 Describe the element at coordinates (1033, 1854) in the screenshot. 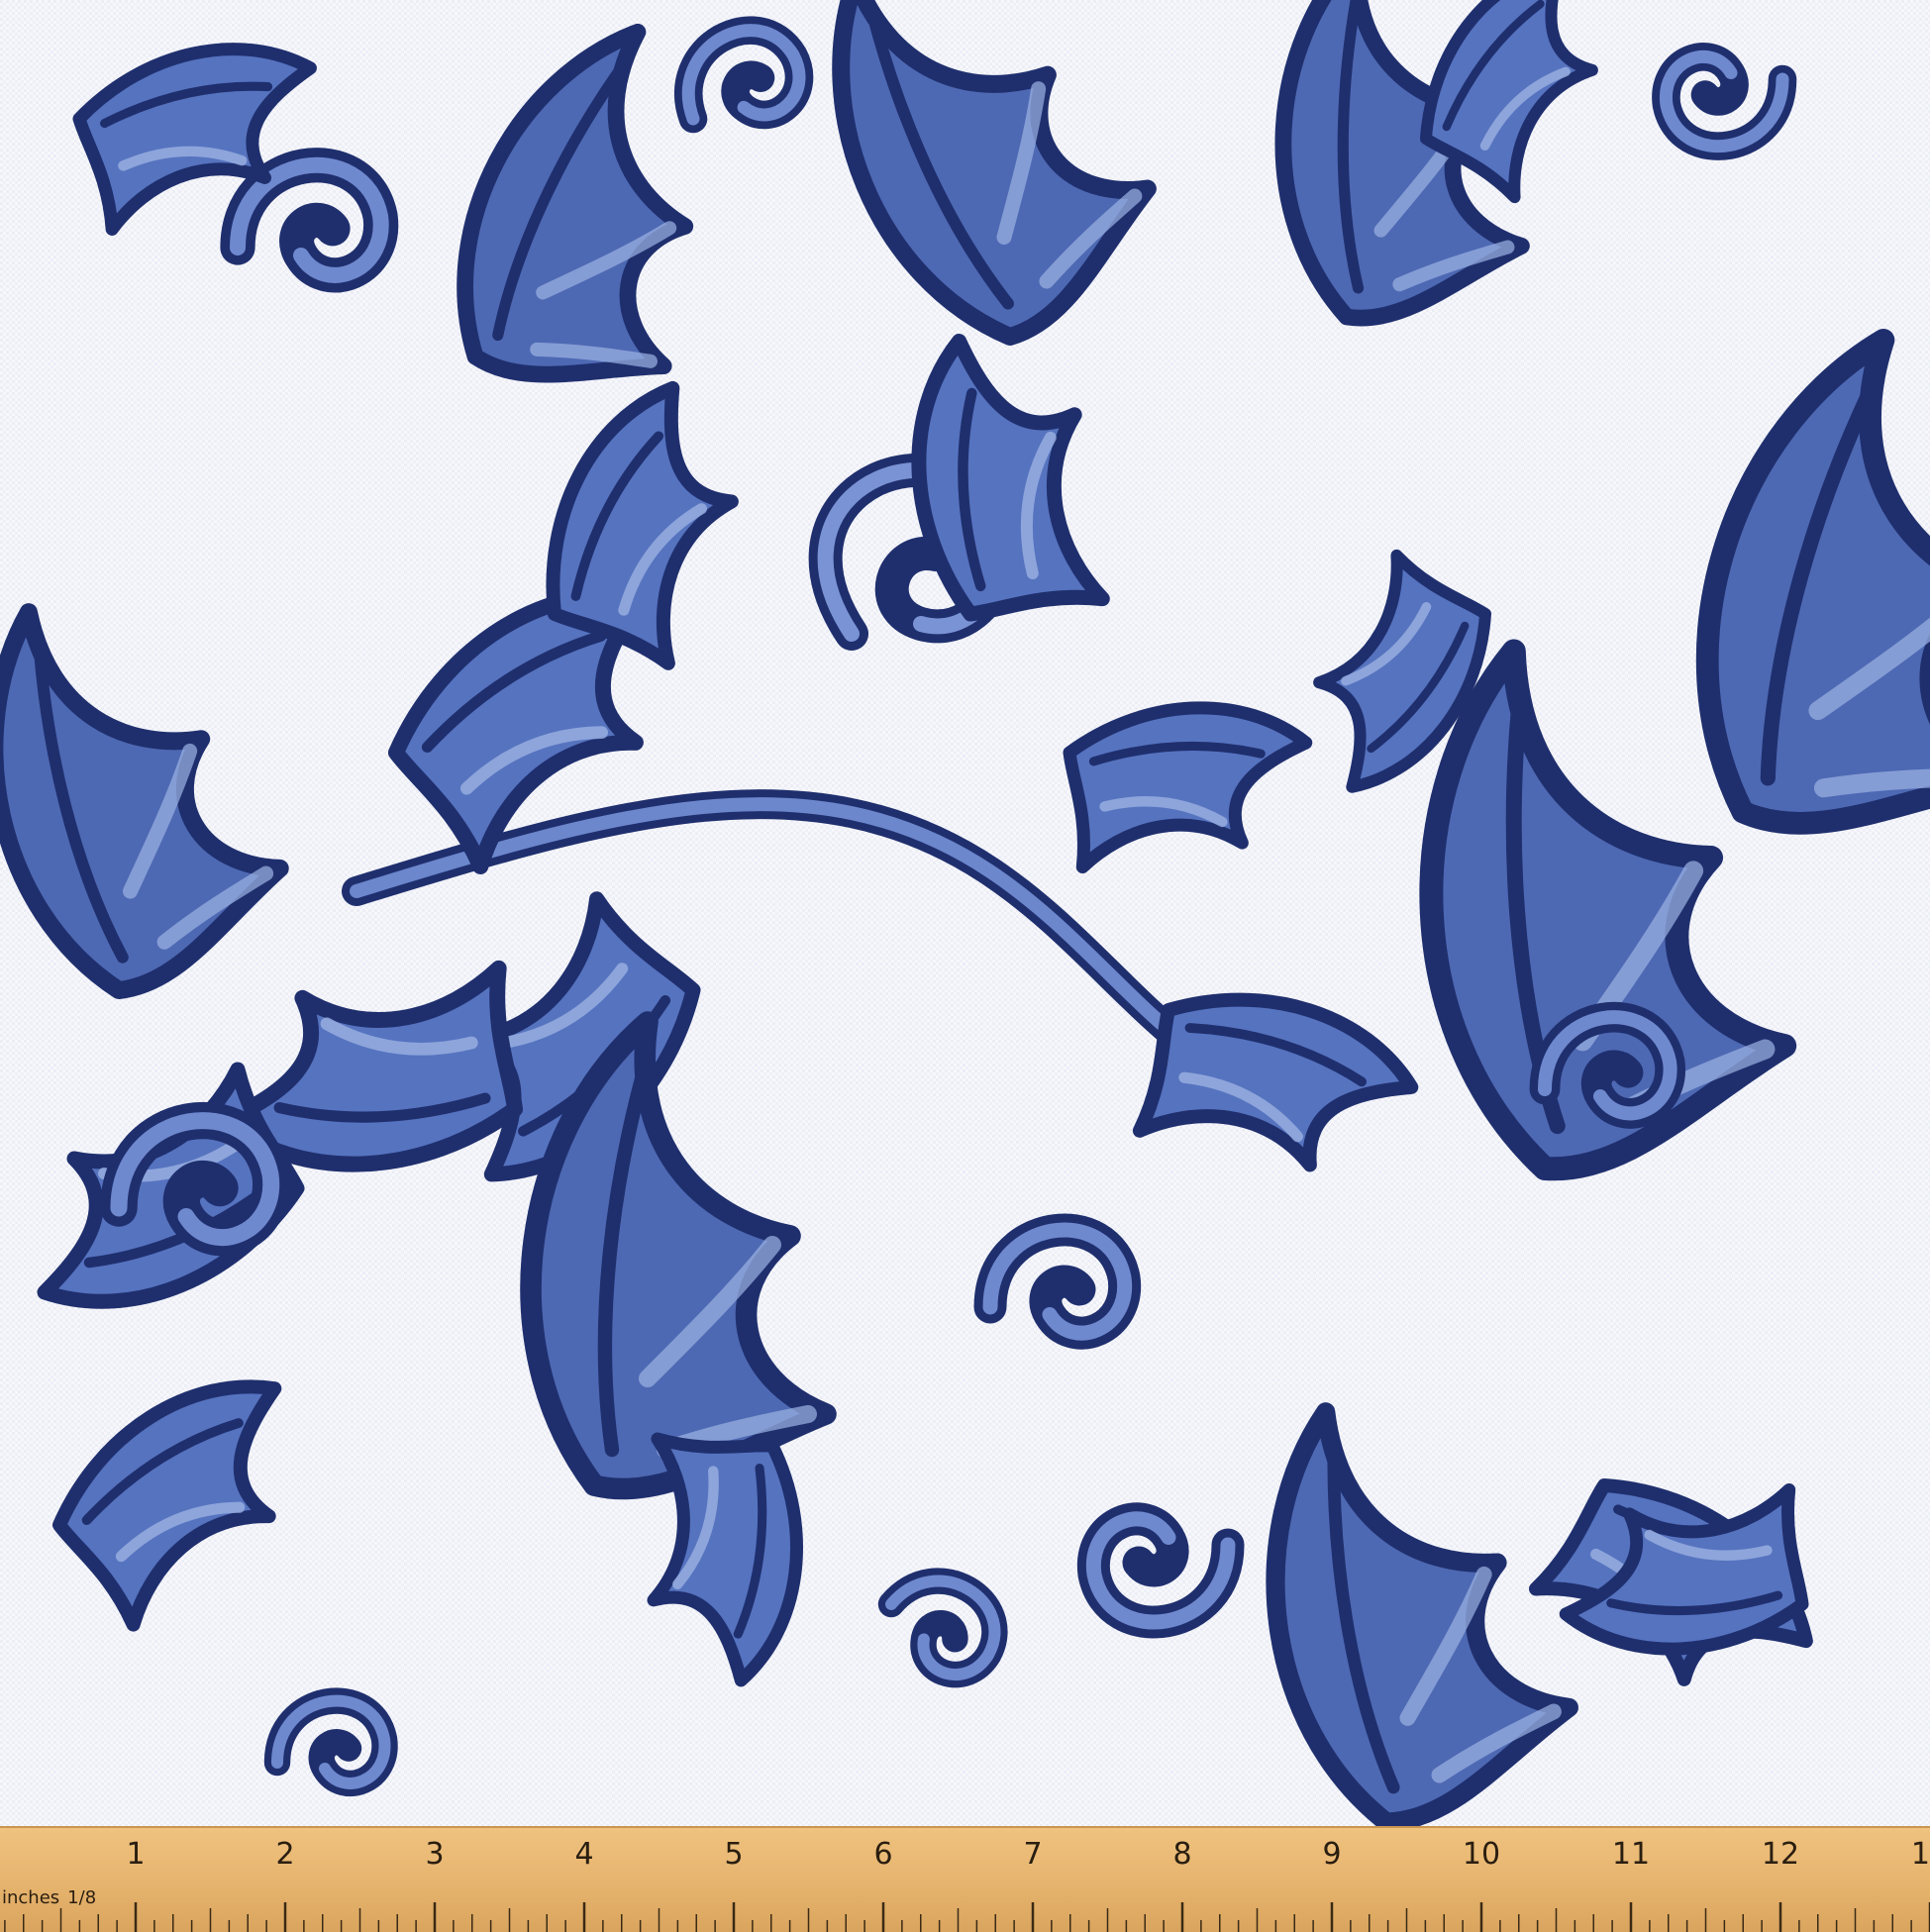

I see `ruler-number: 7` at that location.